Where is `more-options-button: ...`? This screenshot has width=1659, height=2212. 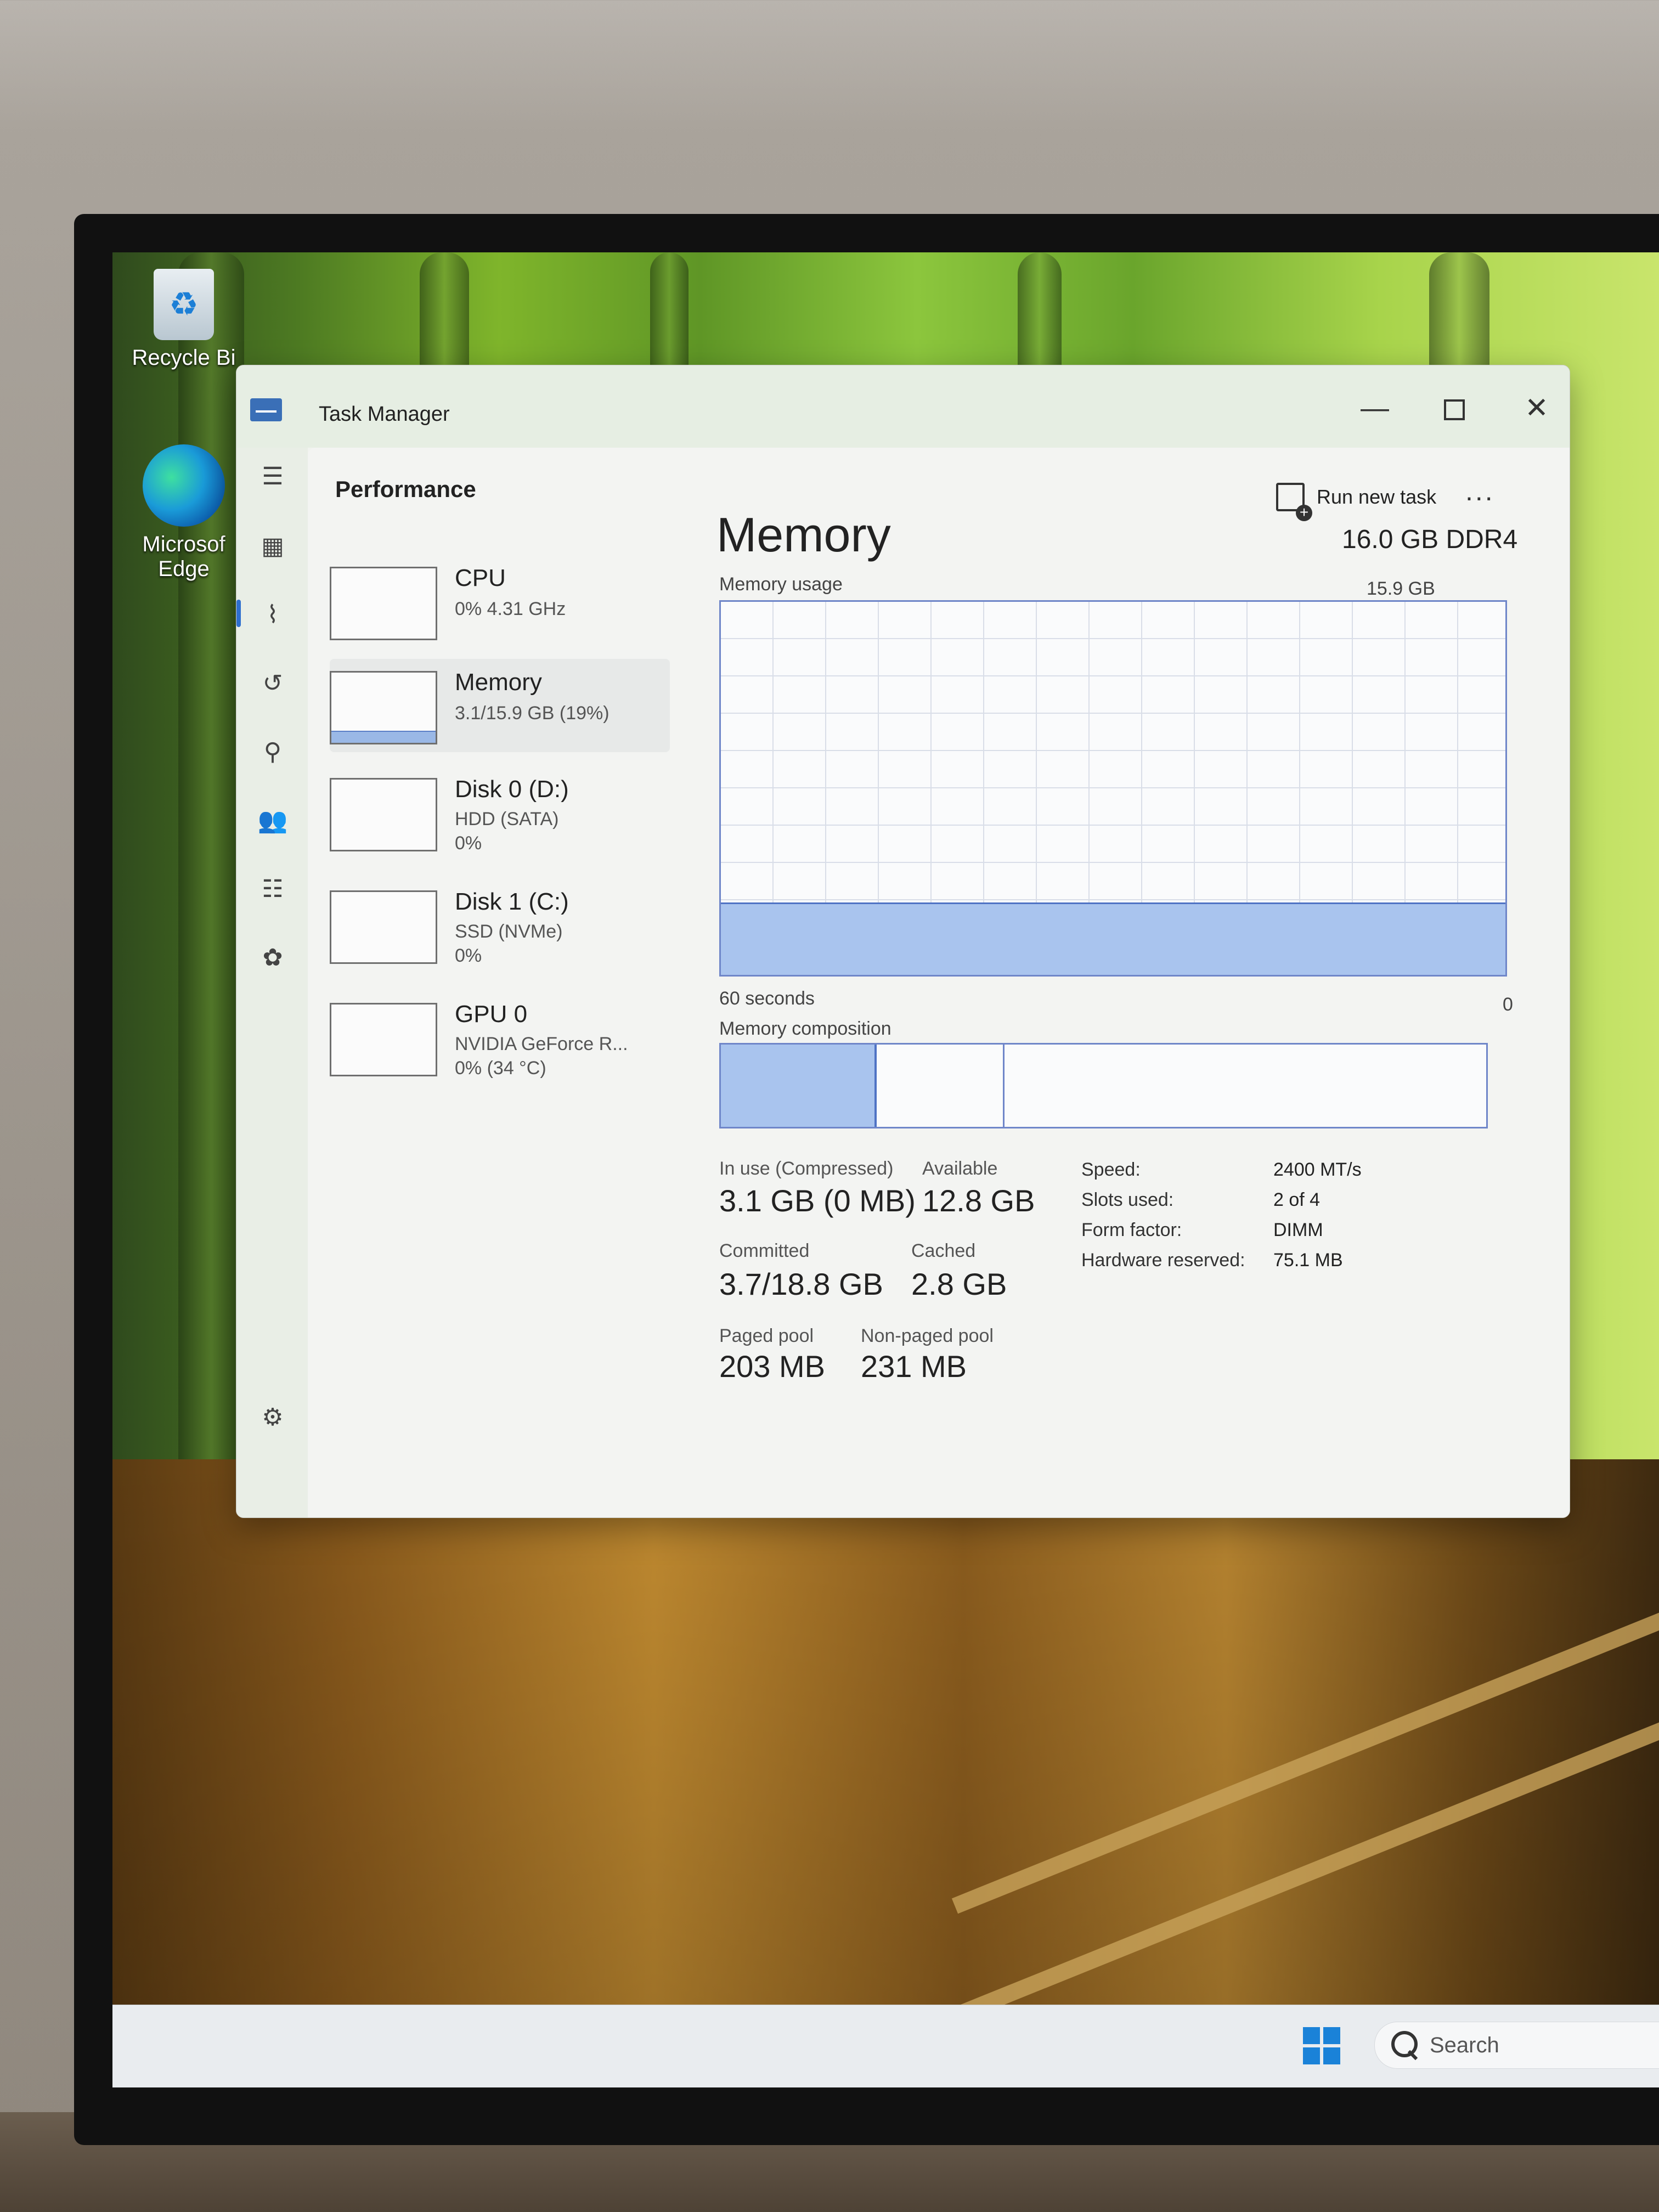 more-options-button: ... is located at coordinates (1480, 491).